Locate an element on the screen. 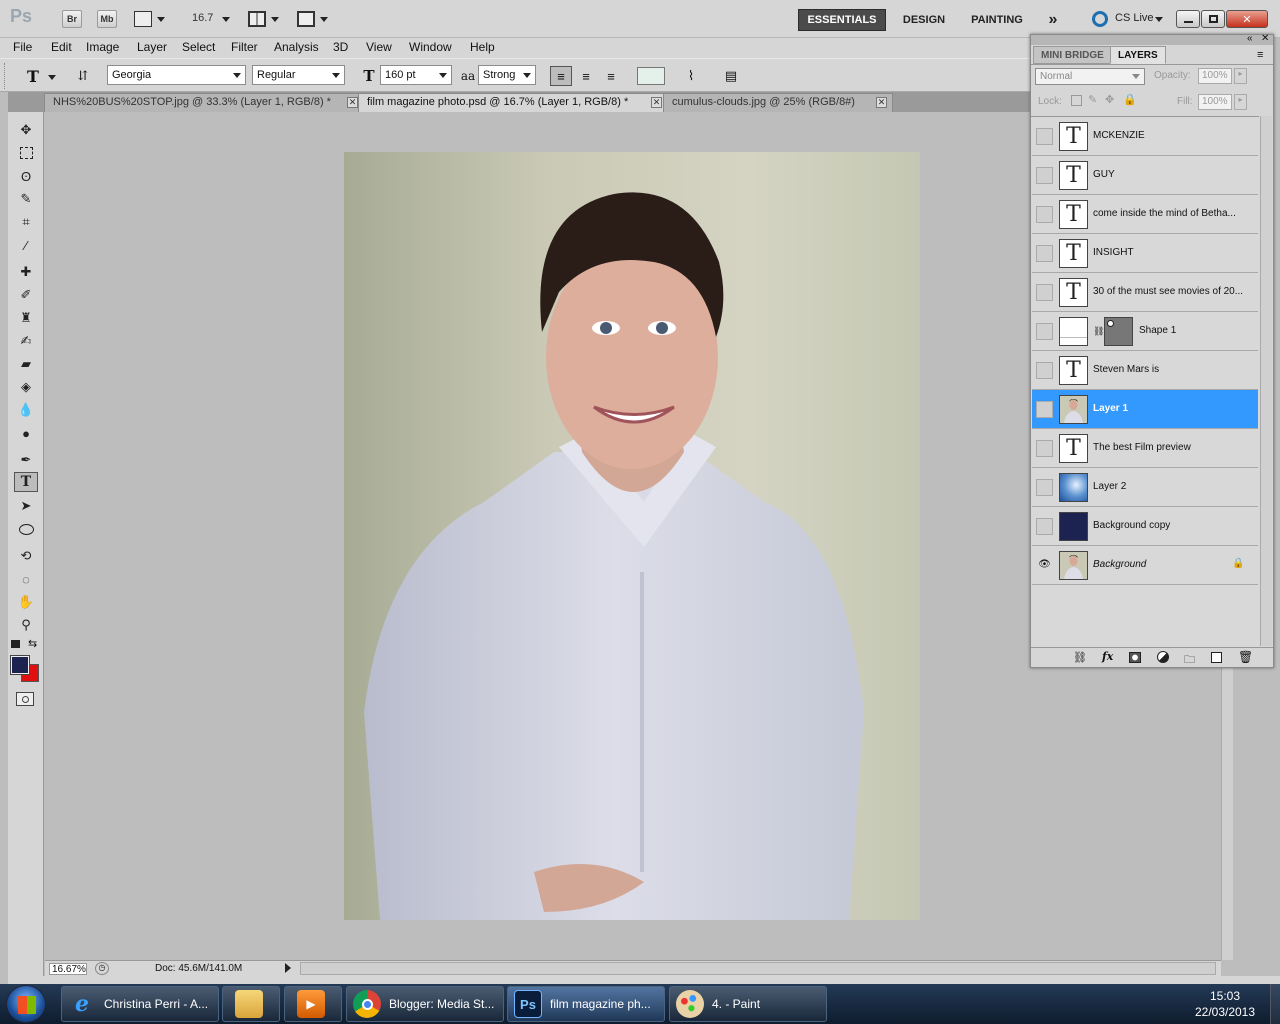 The height and width of the screenshot is (1024, 1280). launch-minibridge-button: Mb is located at coordinates (107, 19).